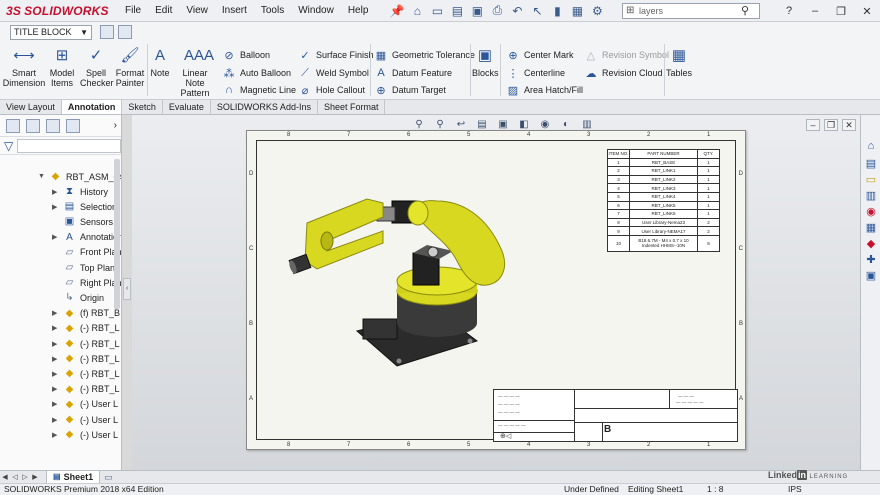 The height and width of the screenshot is (495, 880). What do you see at coordinates (108, 477) in the screenshot?
I see `add-sheet-icon: ▭` at bounding box center [108, 477].